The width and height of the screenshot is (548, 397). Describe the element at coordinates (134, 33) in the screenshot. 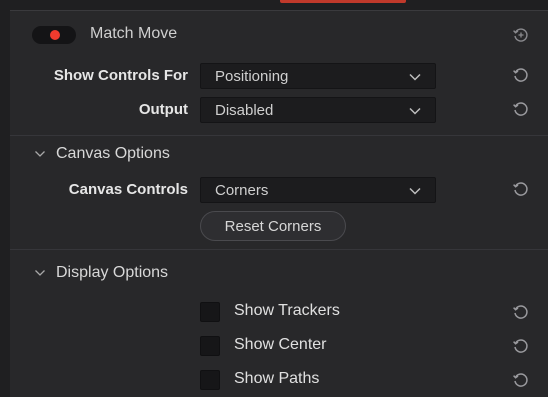

I see `tool-title: Match Move` at that location.